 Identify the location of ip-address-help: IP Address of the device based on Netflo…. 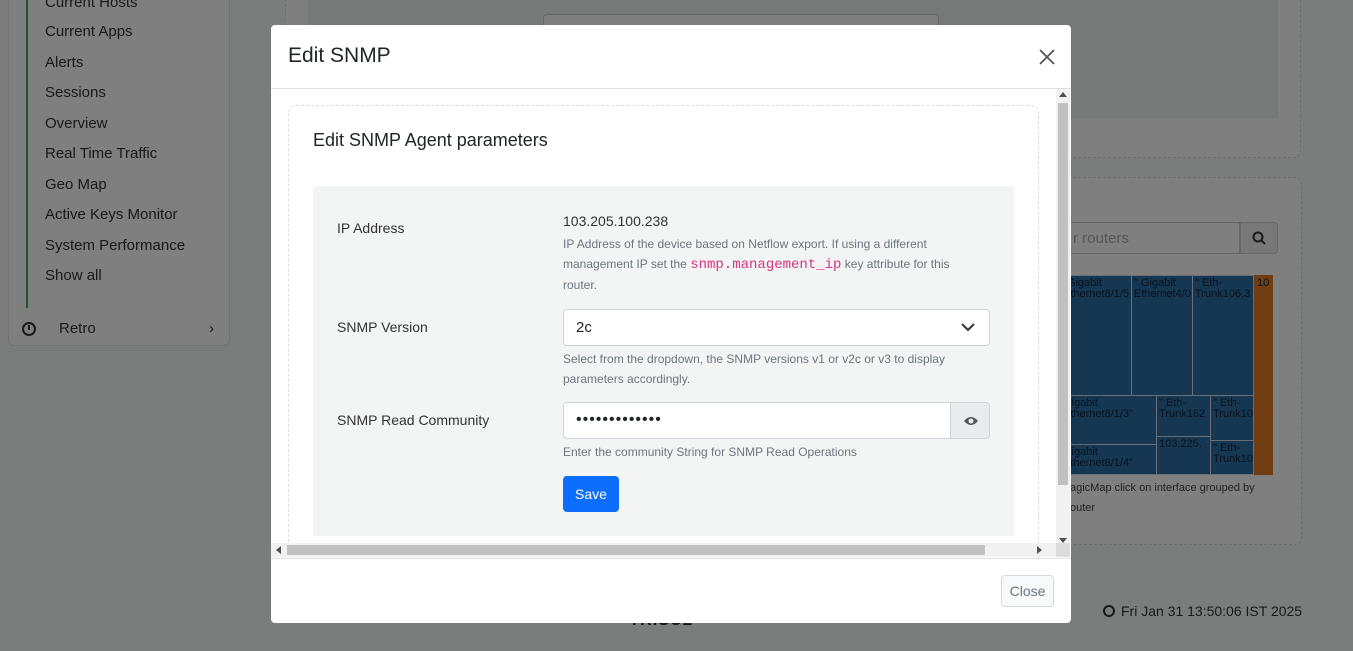
(763, 264).